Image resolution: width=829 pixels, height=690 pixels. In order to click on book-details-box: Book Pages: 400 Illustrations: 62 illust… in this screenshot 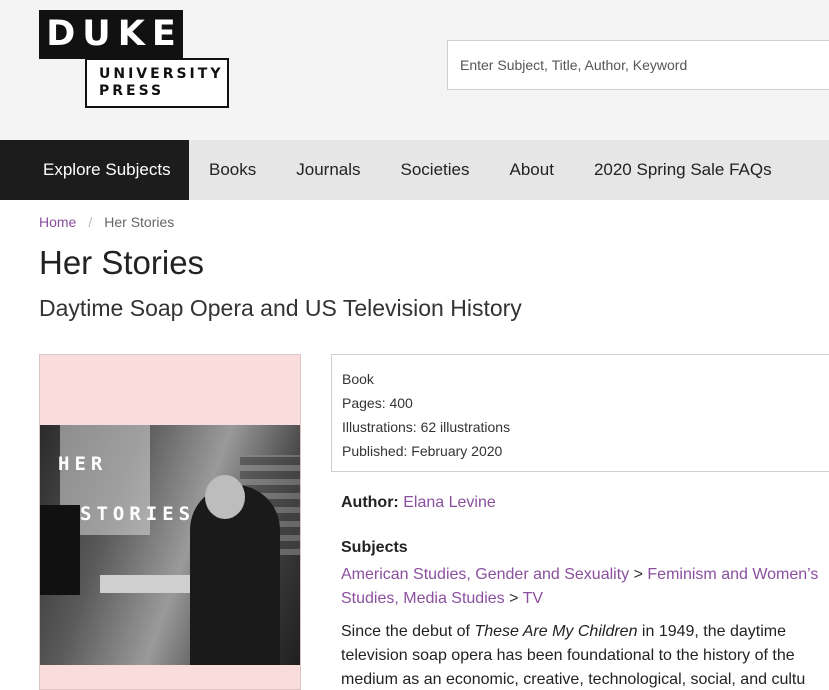, I will do `click(580, 413)`.